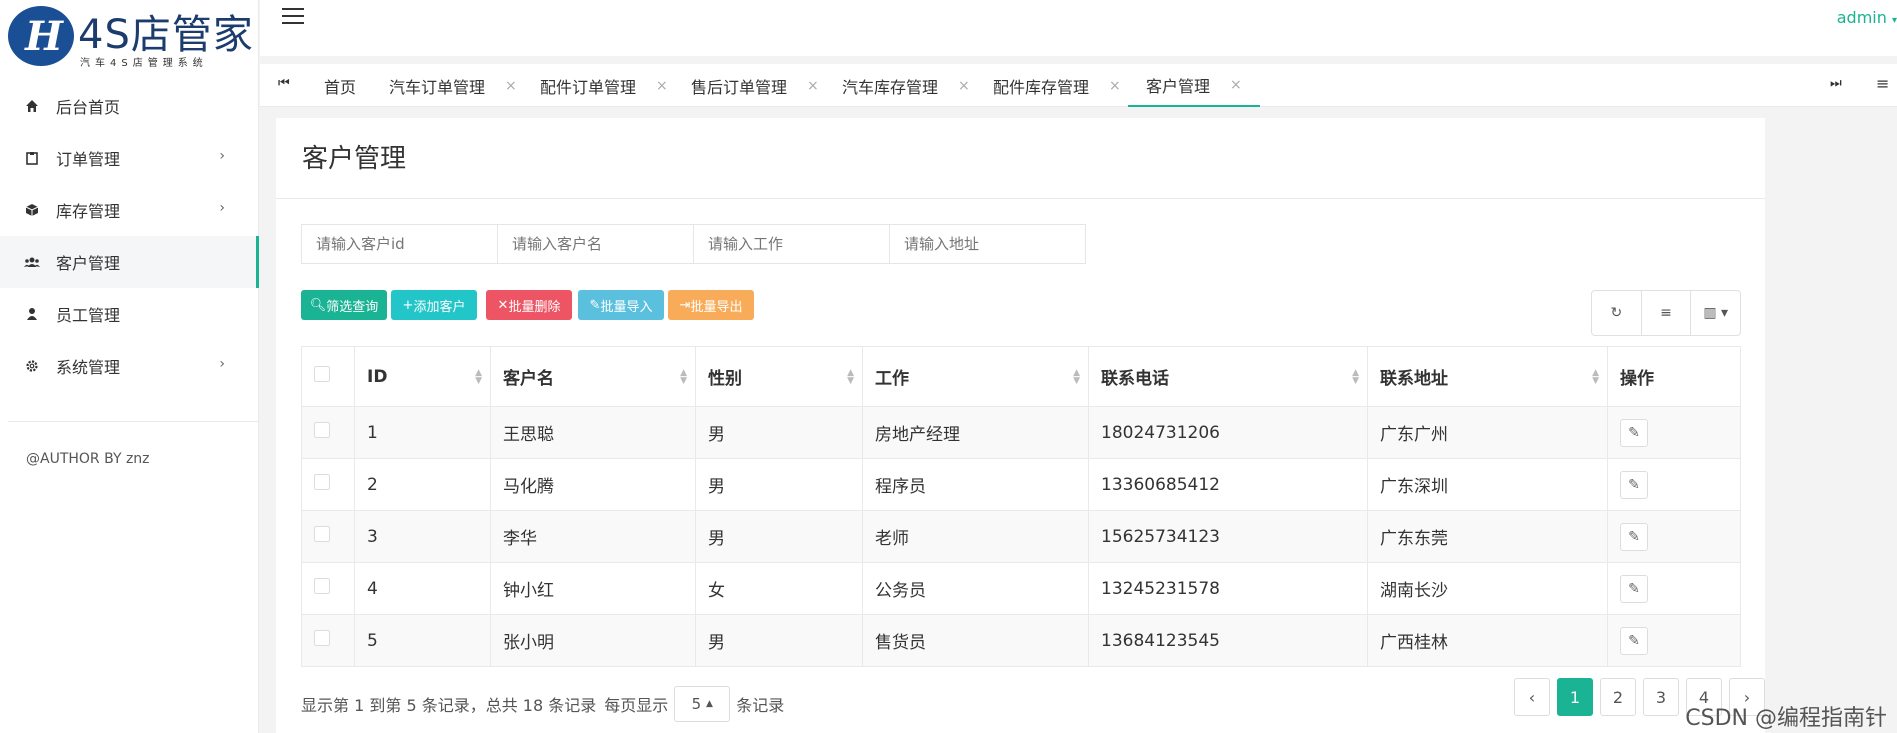  What do you see at coordinates (1057, 85) in the screenshot?
I see `tab-parts-inventory: 配件库存管理 ×` at bounding box center [1057, 85].